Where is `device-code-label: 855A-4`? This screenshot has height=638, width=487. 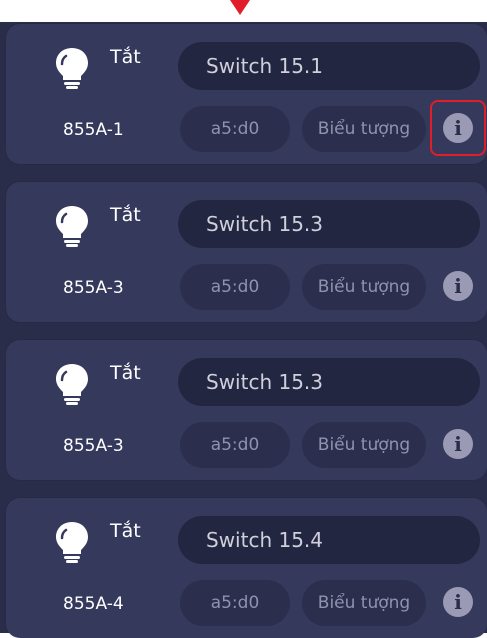 device-code-label: 855A-4 is located at coordinates (93, 604).